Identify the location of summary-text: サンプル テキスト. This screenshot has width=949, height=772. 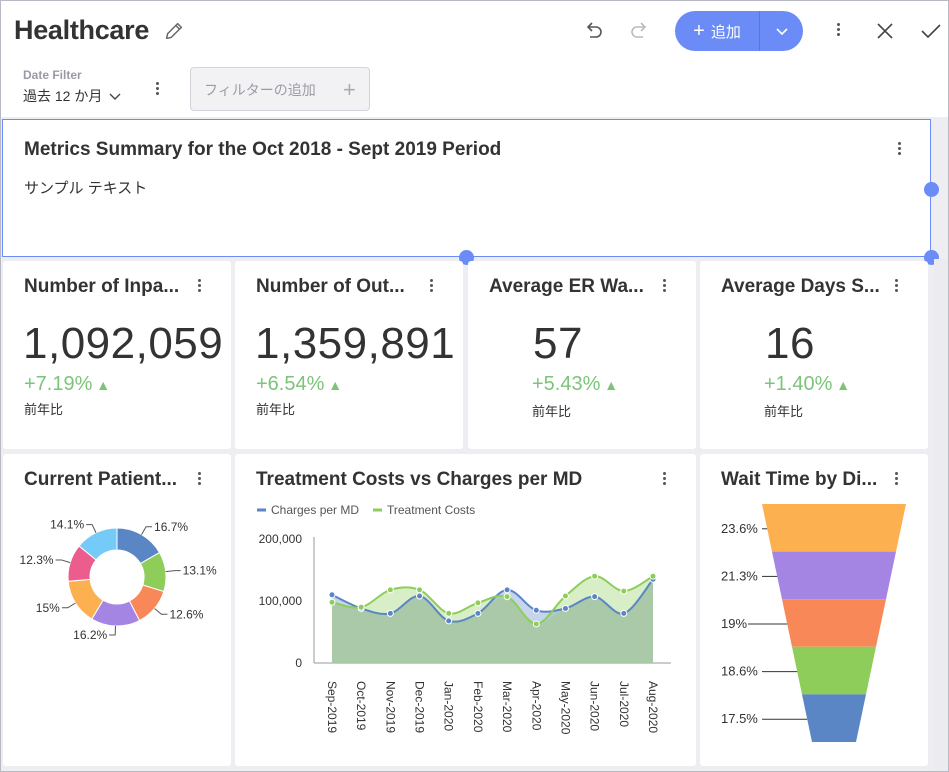
(86, 188).